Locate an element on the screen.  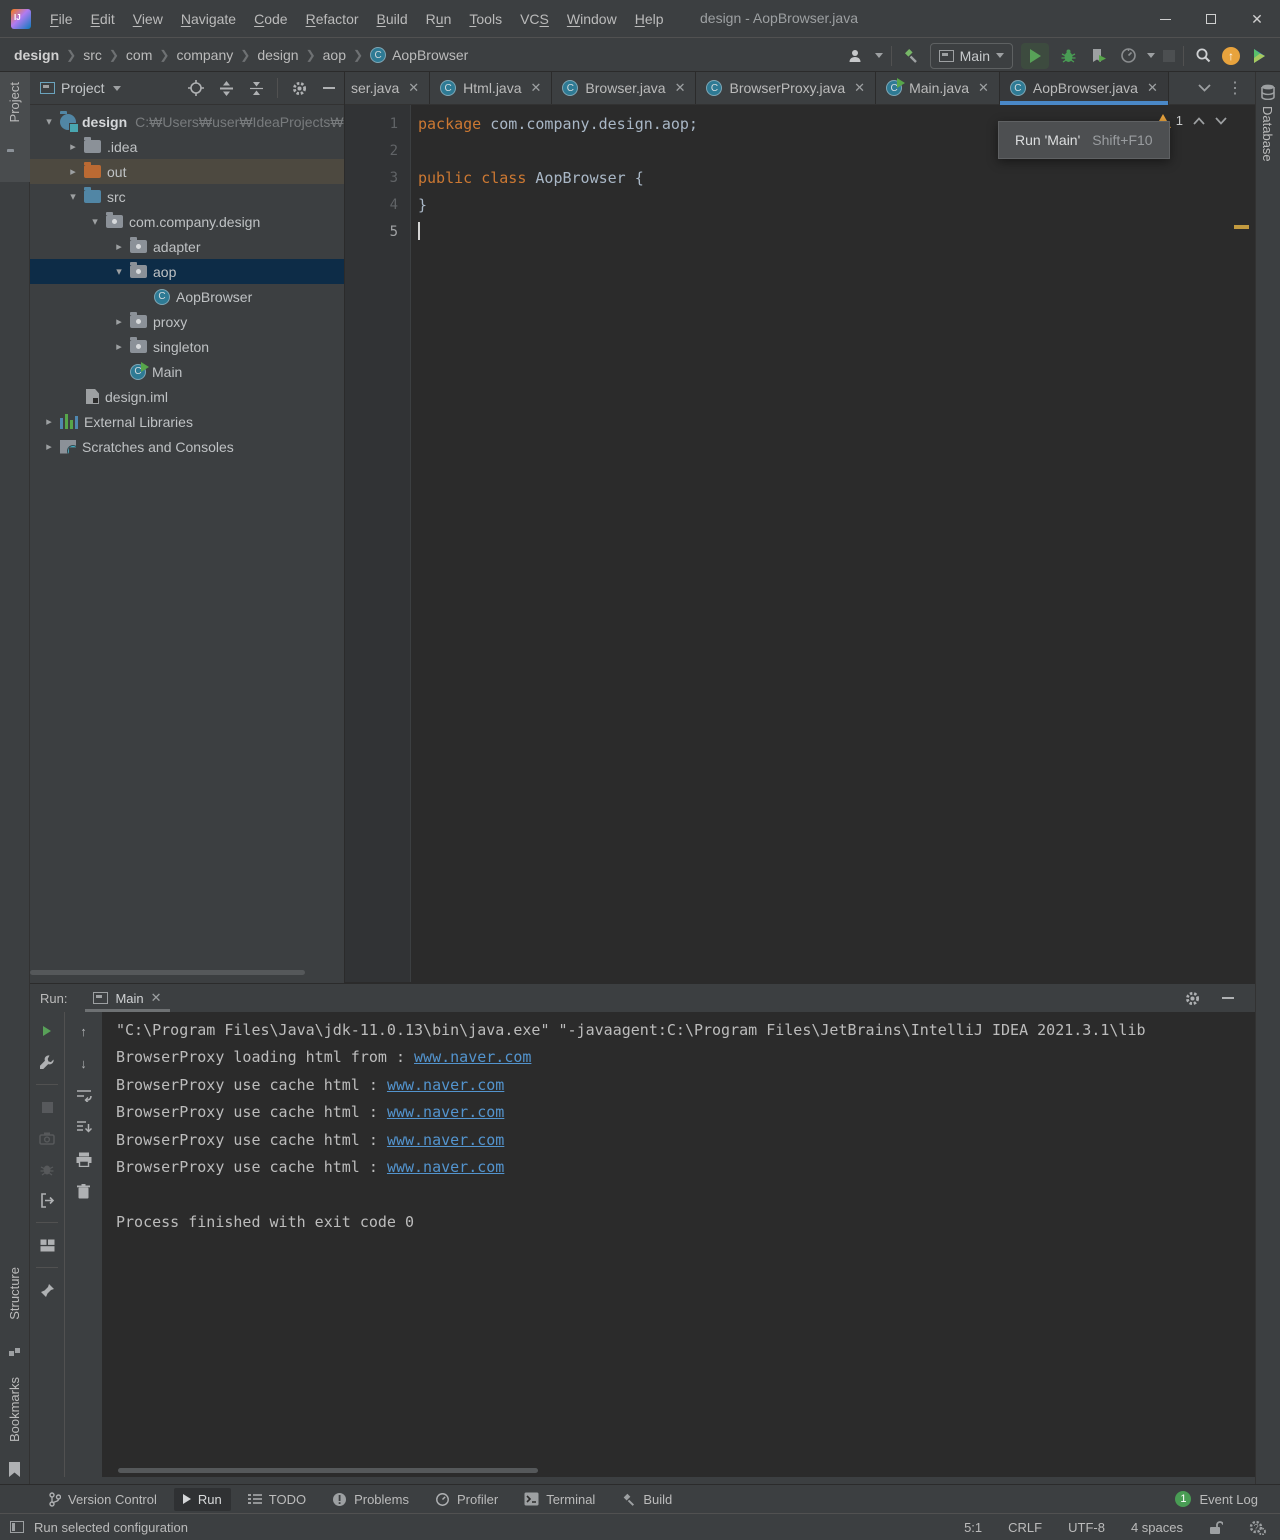
debug-button is located at coordinates (1068, 56).